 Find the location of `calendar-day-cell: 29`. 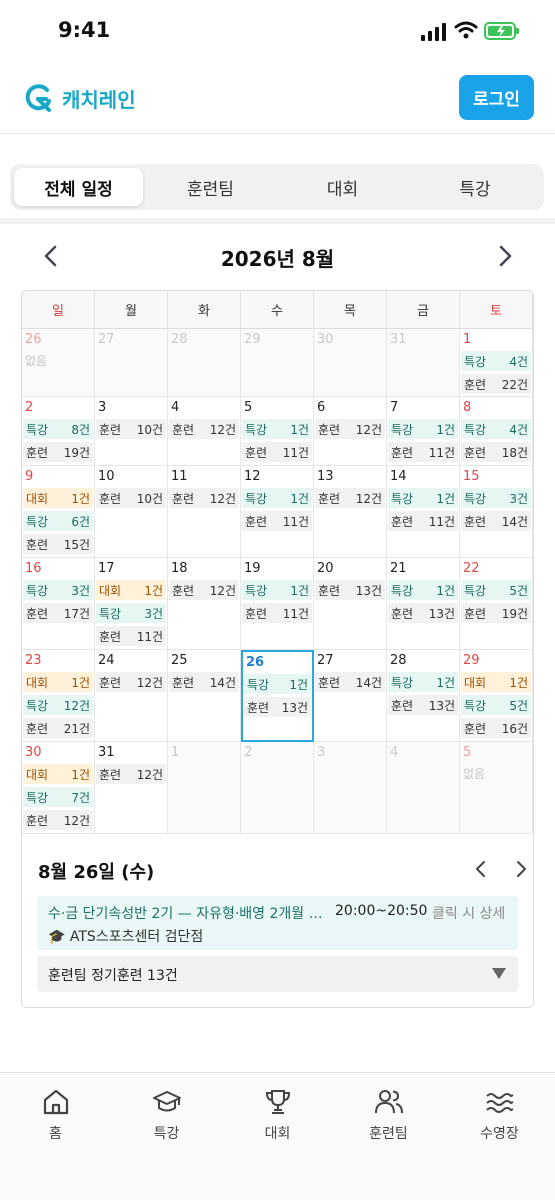

calendar-day-cell: 29 is located at coordinates (277, 363).